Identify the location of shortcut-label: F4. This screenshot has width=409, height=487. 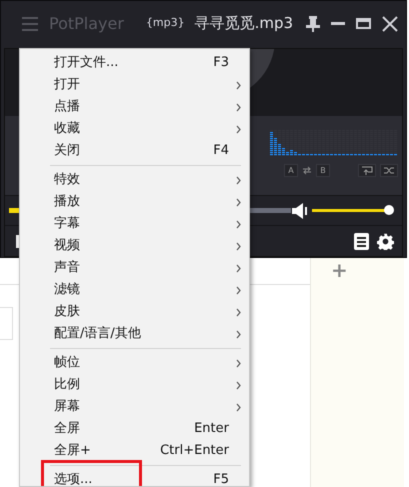
(221, 151).